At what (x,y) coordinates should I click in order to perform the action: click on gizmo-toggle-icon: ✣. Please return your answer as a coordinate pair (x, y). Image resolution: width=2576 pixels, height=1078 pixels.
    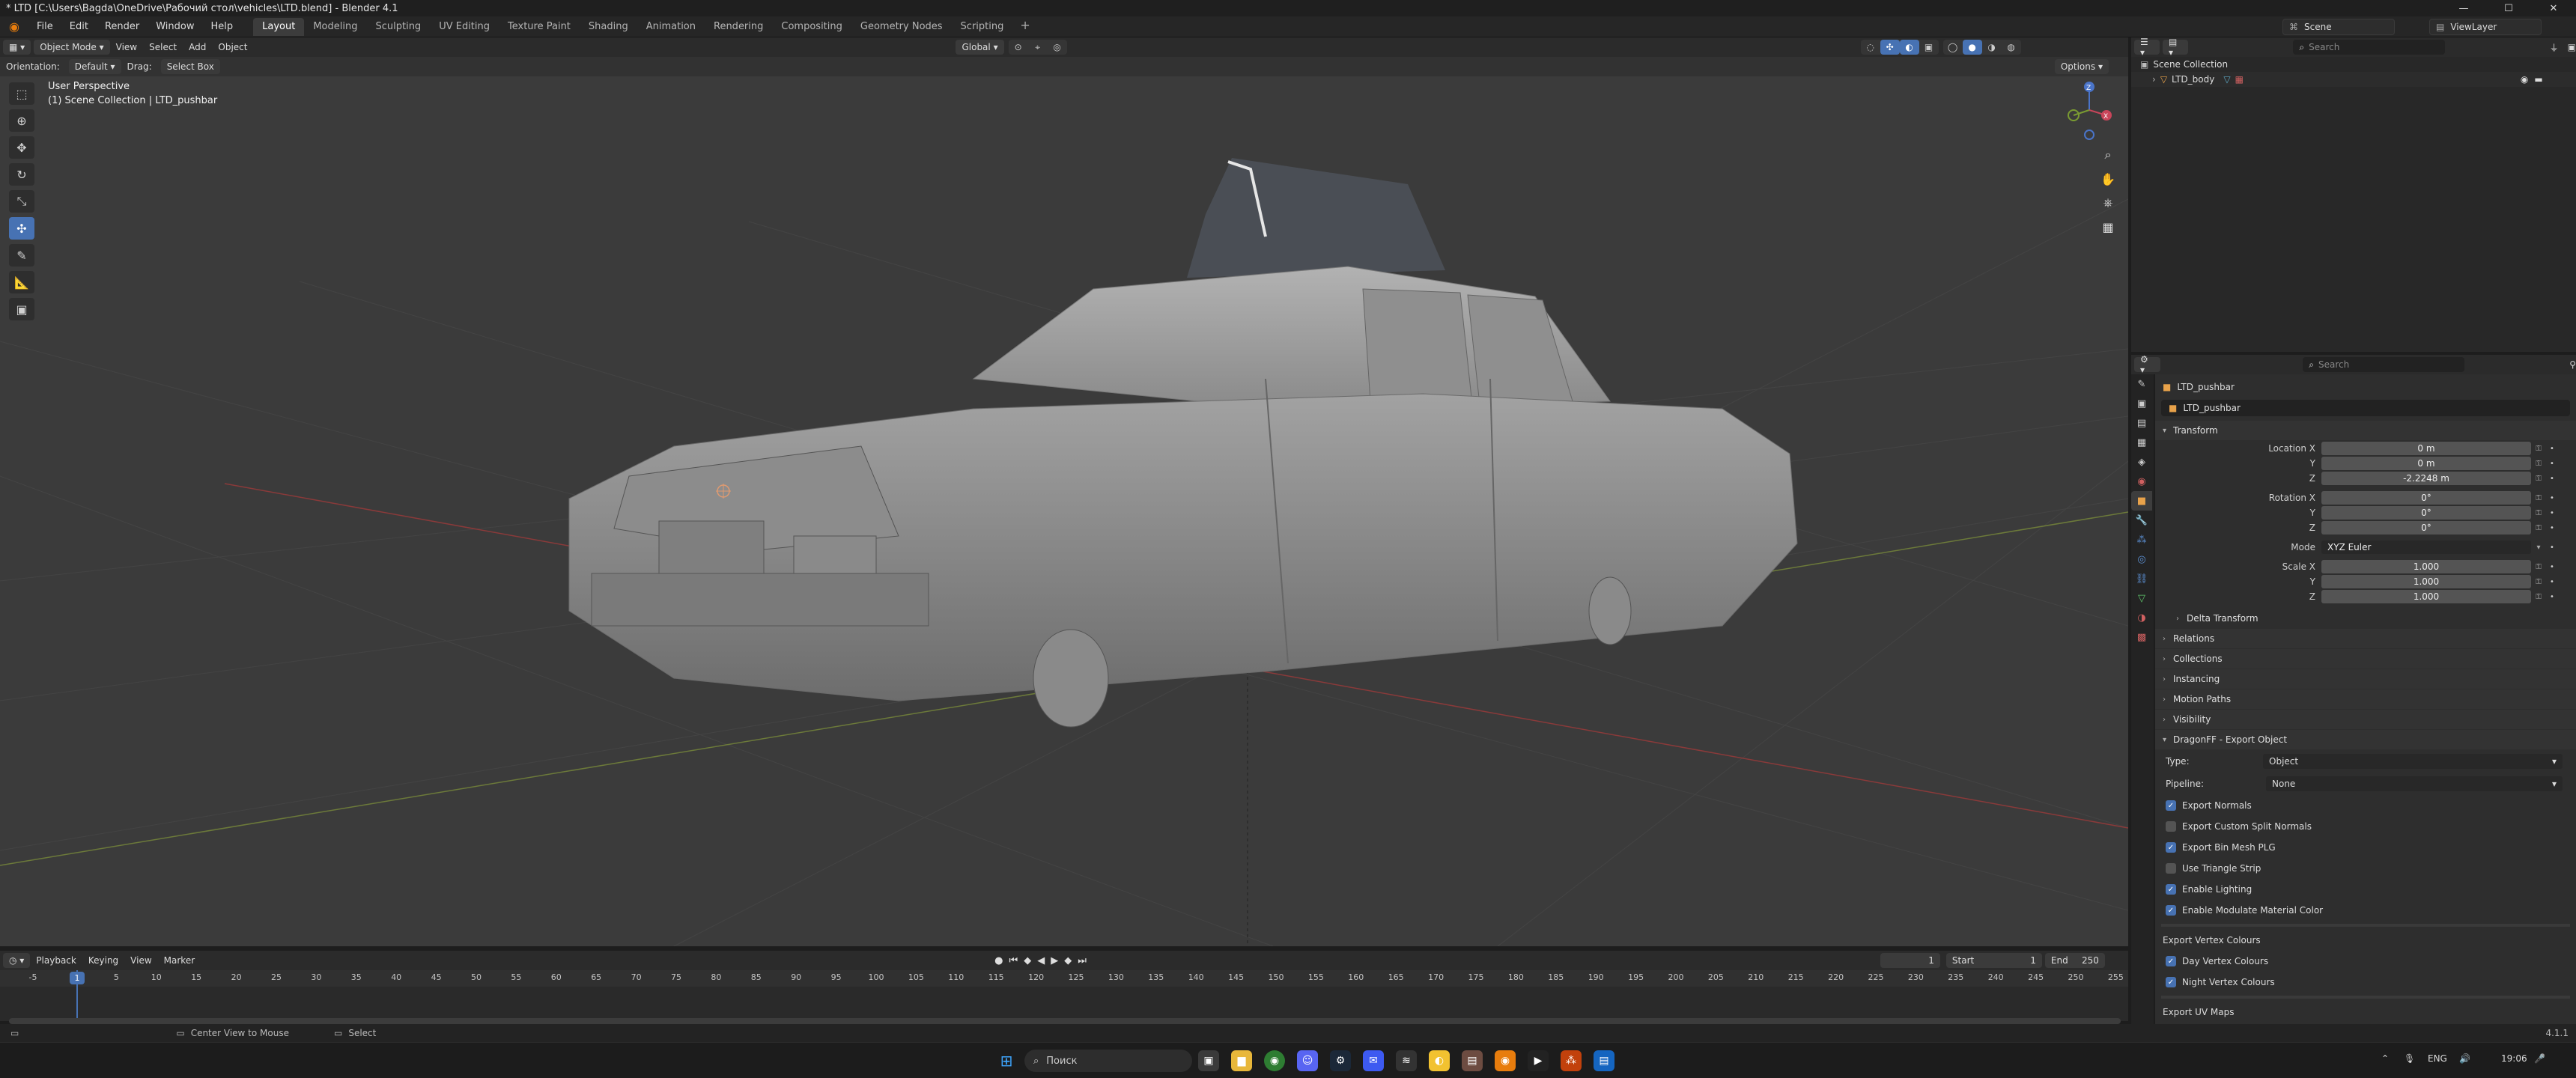
    Looking at the image, I should click on (1890, 47).